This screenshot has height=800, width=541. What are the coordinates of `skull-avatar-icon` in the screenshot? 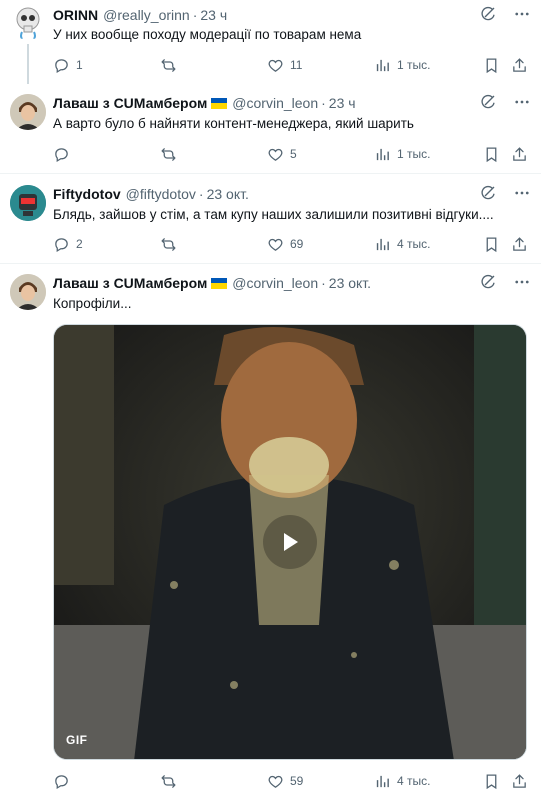 It's located at (28, 23).